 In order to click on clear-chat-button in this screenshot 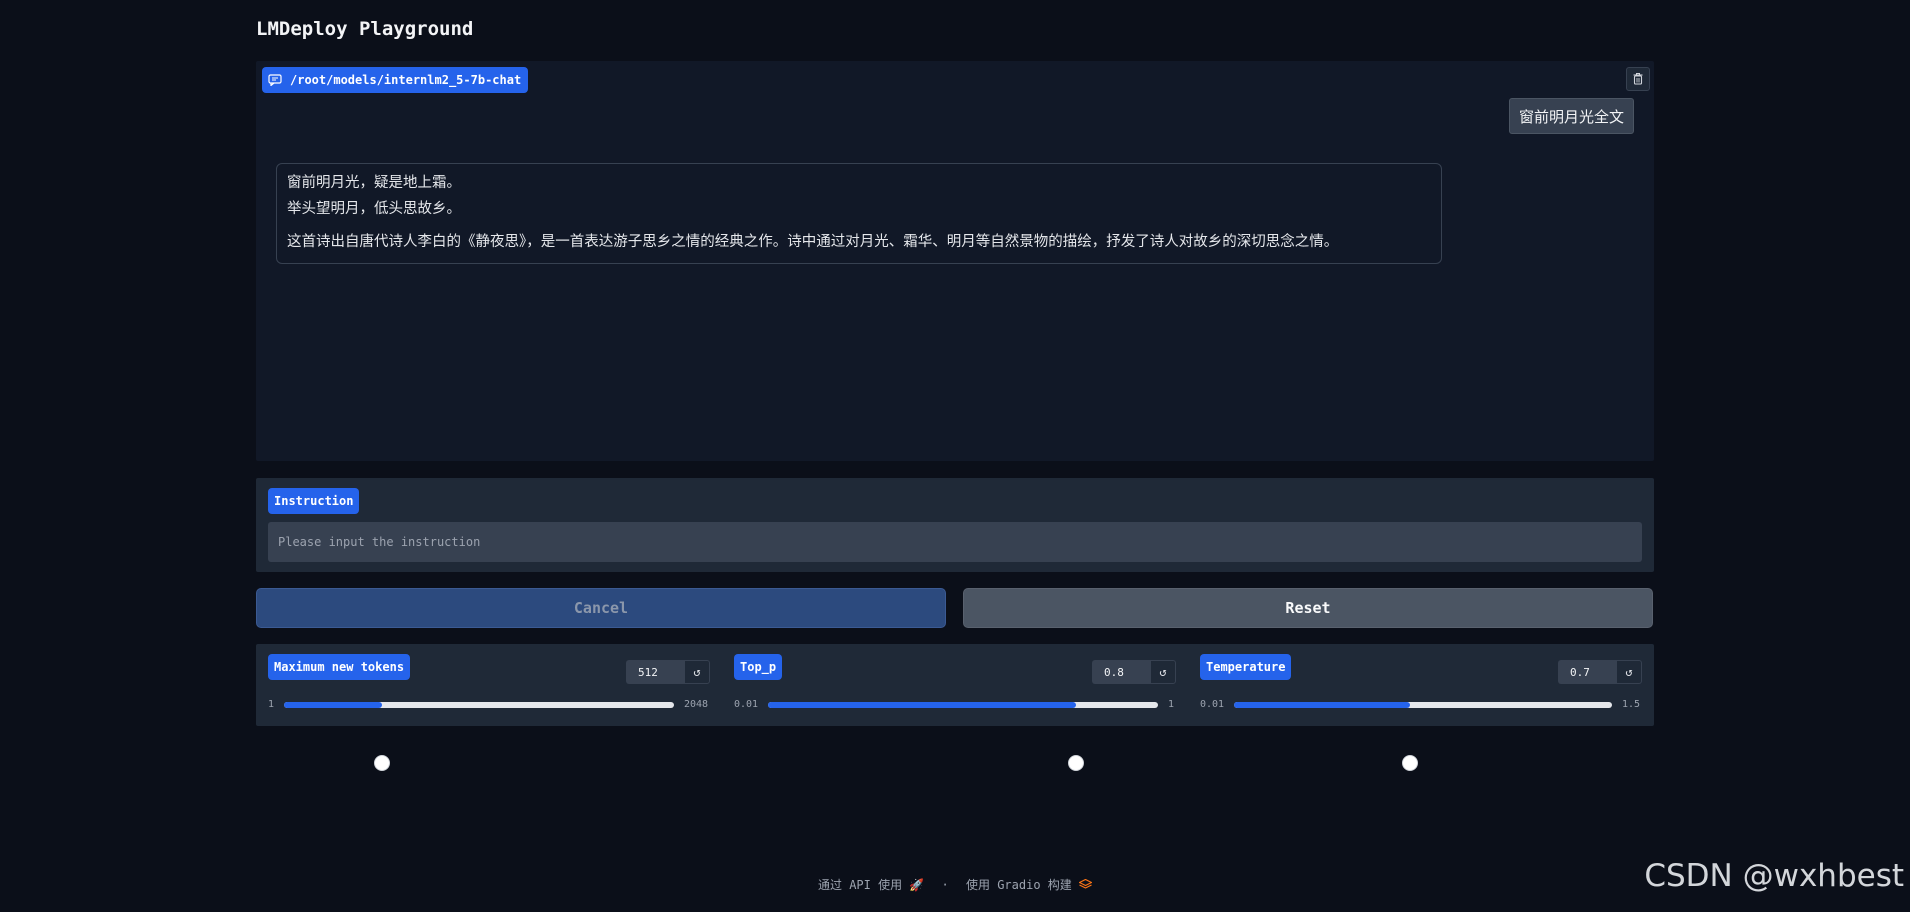, I will do `click(1638, 79)`.